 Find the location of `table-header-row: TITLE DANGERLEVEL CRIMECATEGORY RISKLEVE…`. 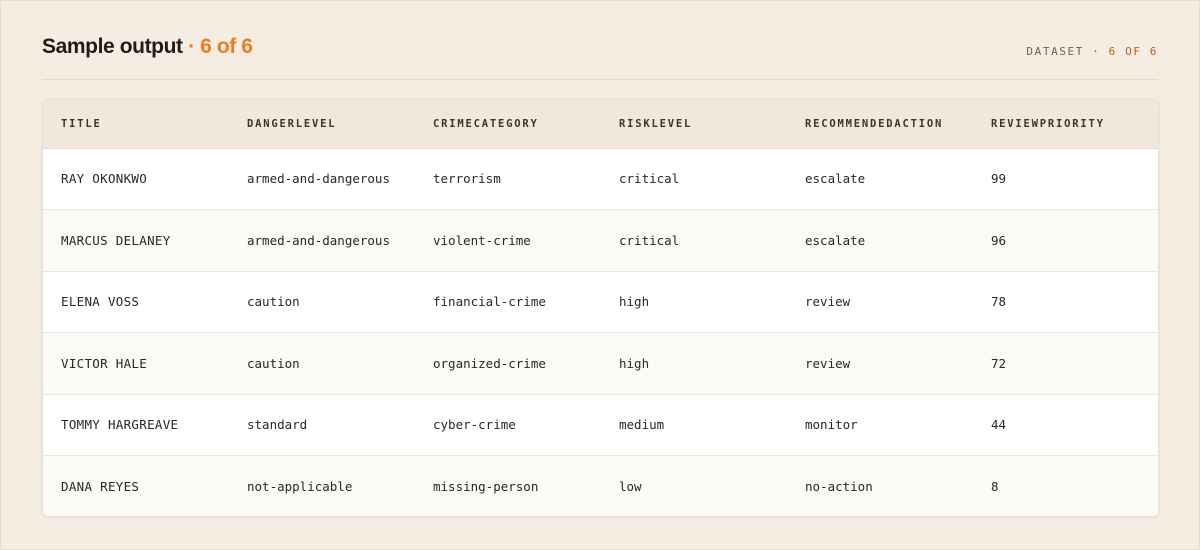

table-header-row: TITLE DANGERLEVEL CRIMECATEGORY RISKLEVE… is located at coordinates (600, 124).